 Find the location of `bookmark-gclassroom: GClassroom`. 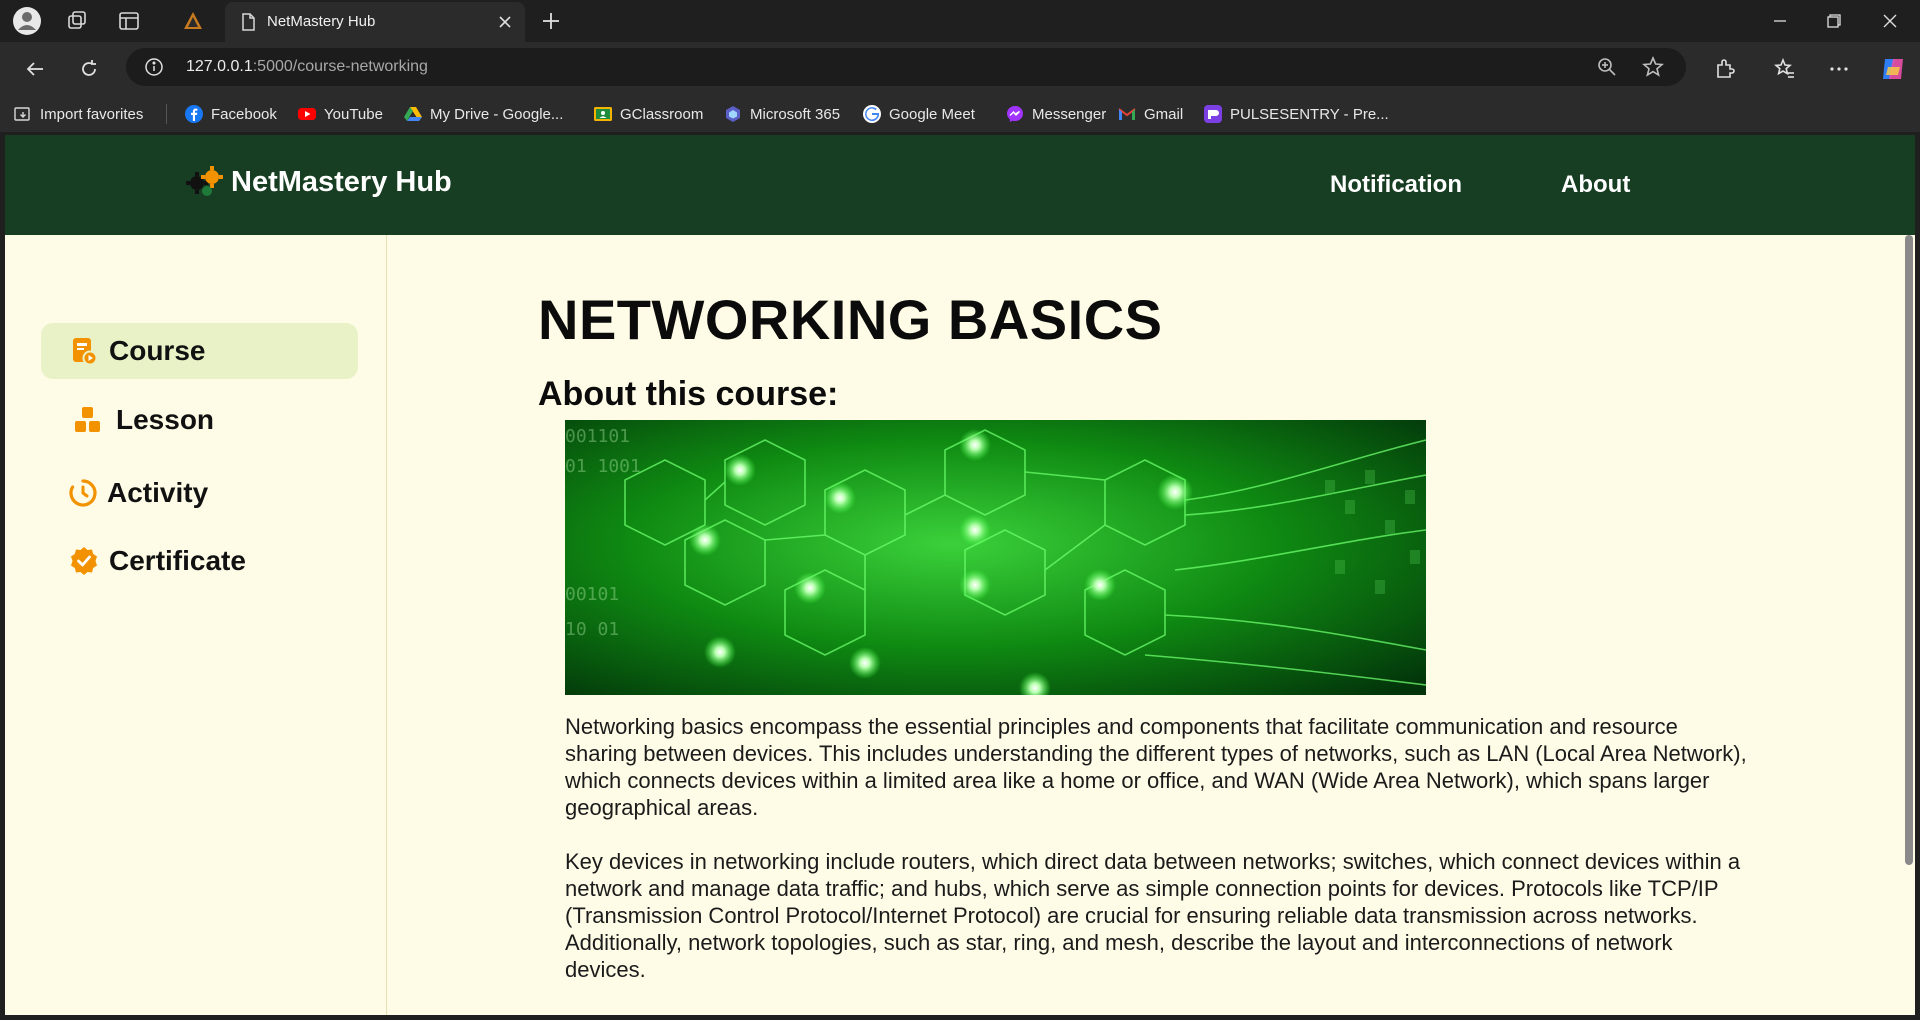

bookmark-gclassroom: GClassroom is located at coordinates (648, 114).